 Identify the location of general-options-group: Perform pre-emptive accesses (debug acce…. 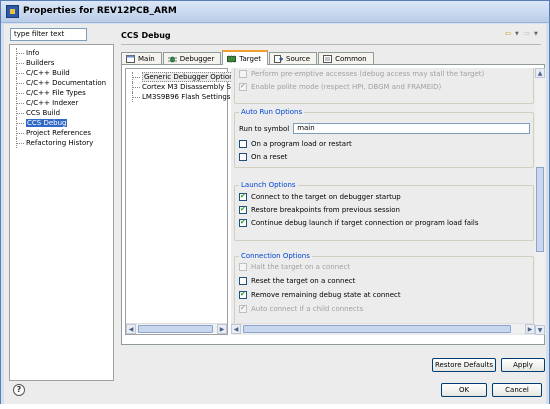
(384, 86).